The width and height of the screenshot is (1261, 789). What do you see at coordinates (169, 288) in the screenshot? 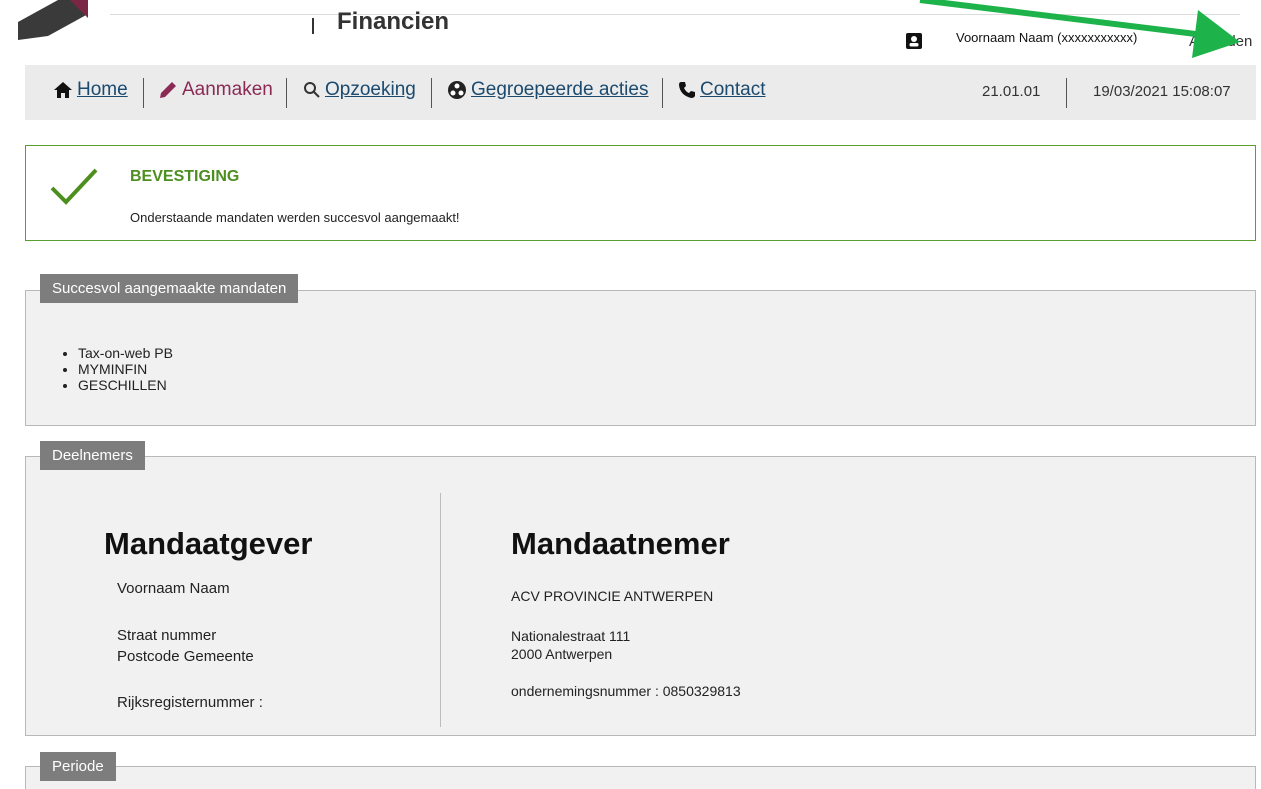
I see `created-mandates-title: Succesvol aangemaakte mandaten` at bounding box center [169, 288].